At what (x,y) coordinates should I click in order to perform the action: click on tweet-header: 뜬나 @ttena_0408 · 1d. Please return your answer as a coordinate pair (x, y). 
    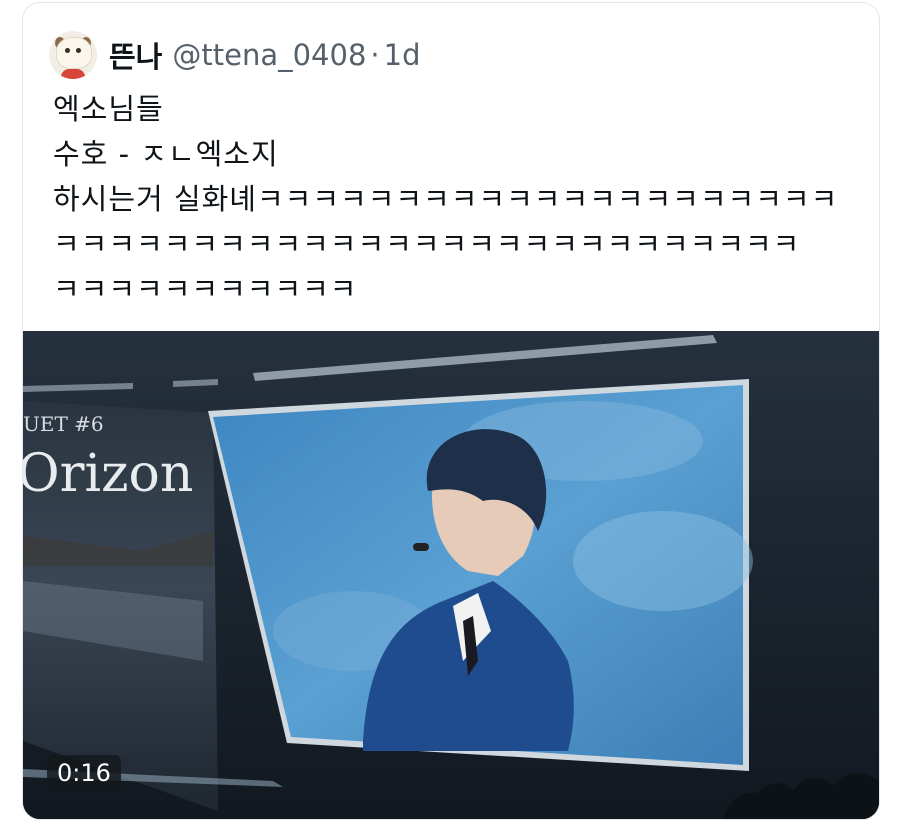
    Looking at the image, I should click on (235, 55).